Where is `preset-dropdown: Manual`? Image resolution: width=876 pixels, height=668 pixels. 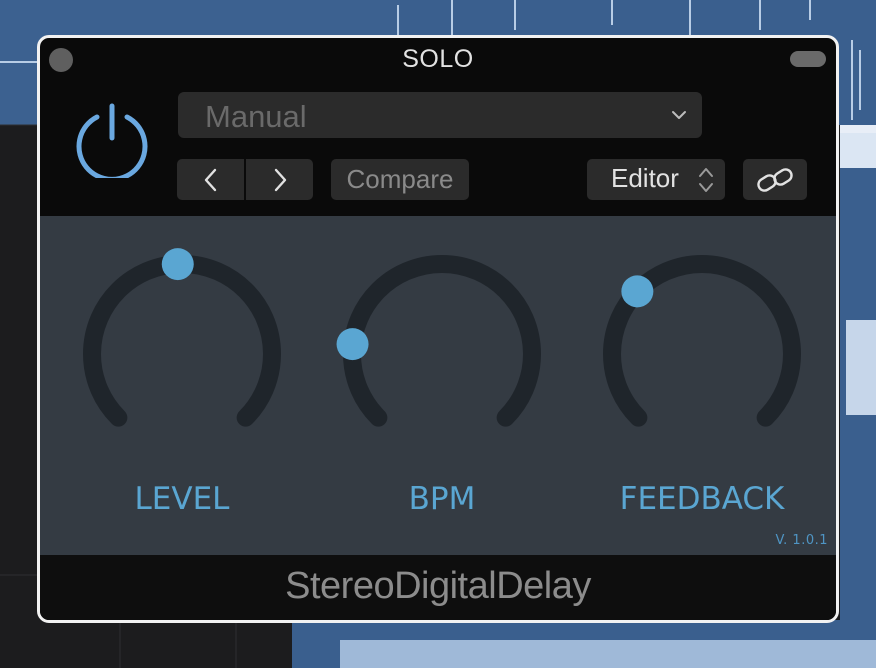
preset-dropdown: Manual is located at coordinates (440, 115).